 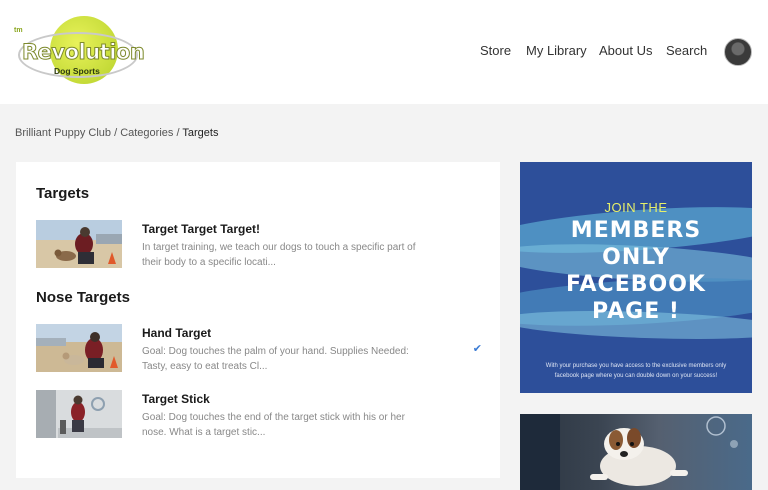 What do you see at coordinates (18, 30) in the screenshot?
I see `logo-tm: tm` at bounding box center [18, 30].